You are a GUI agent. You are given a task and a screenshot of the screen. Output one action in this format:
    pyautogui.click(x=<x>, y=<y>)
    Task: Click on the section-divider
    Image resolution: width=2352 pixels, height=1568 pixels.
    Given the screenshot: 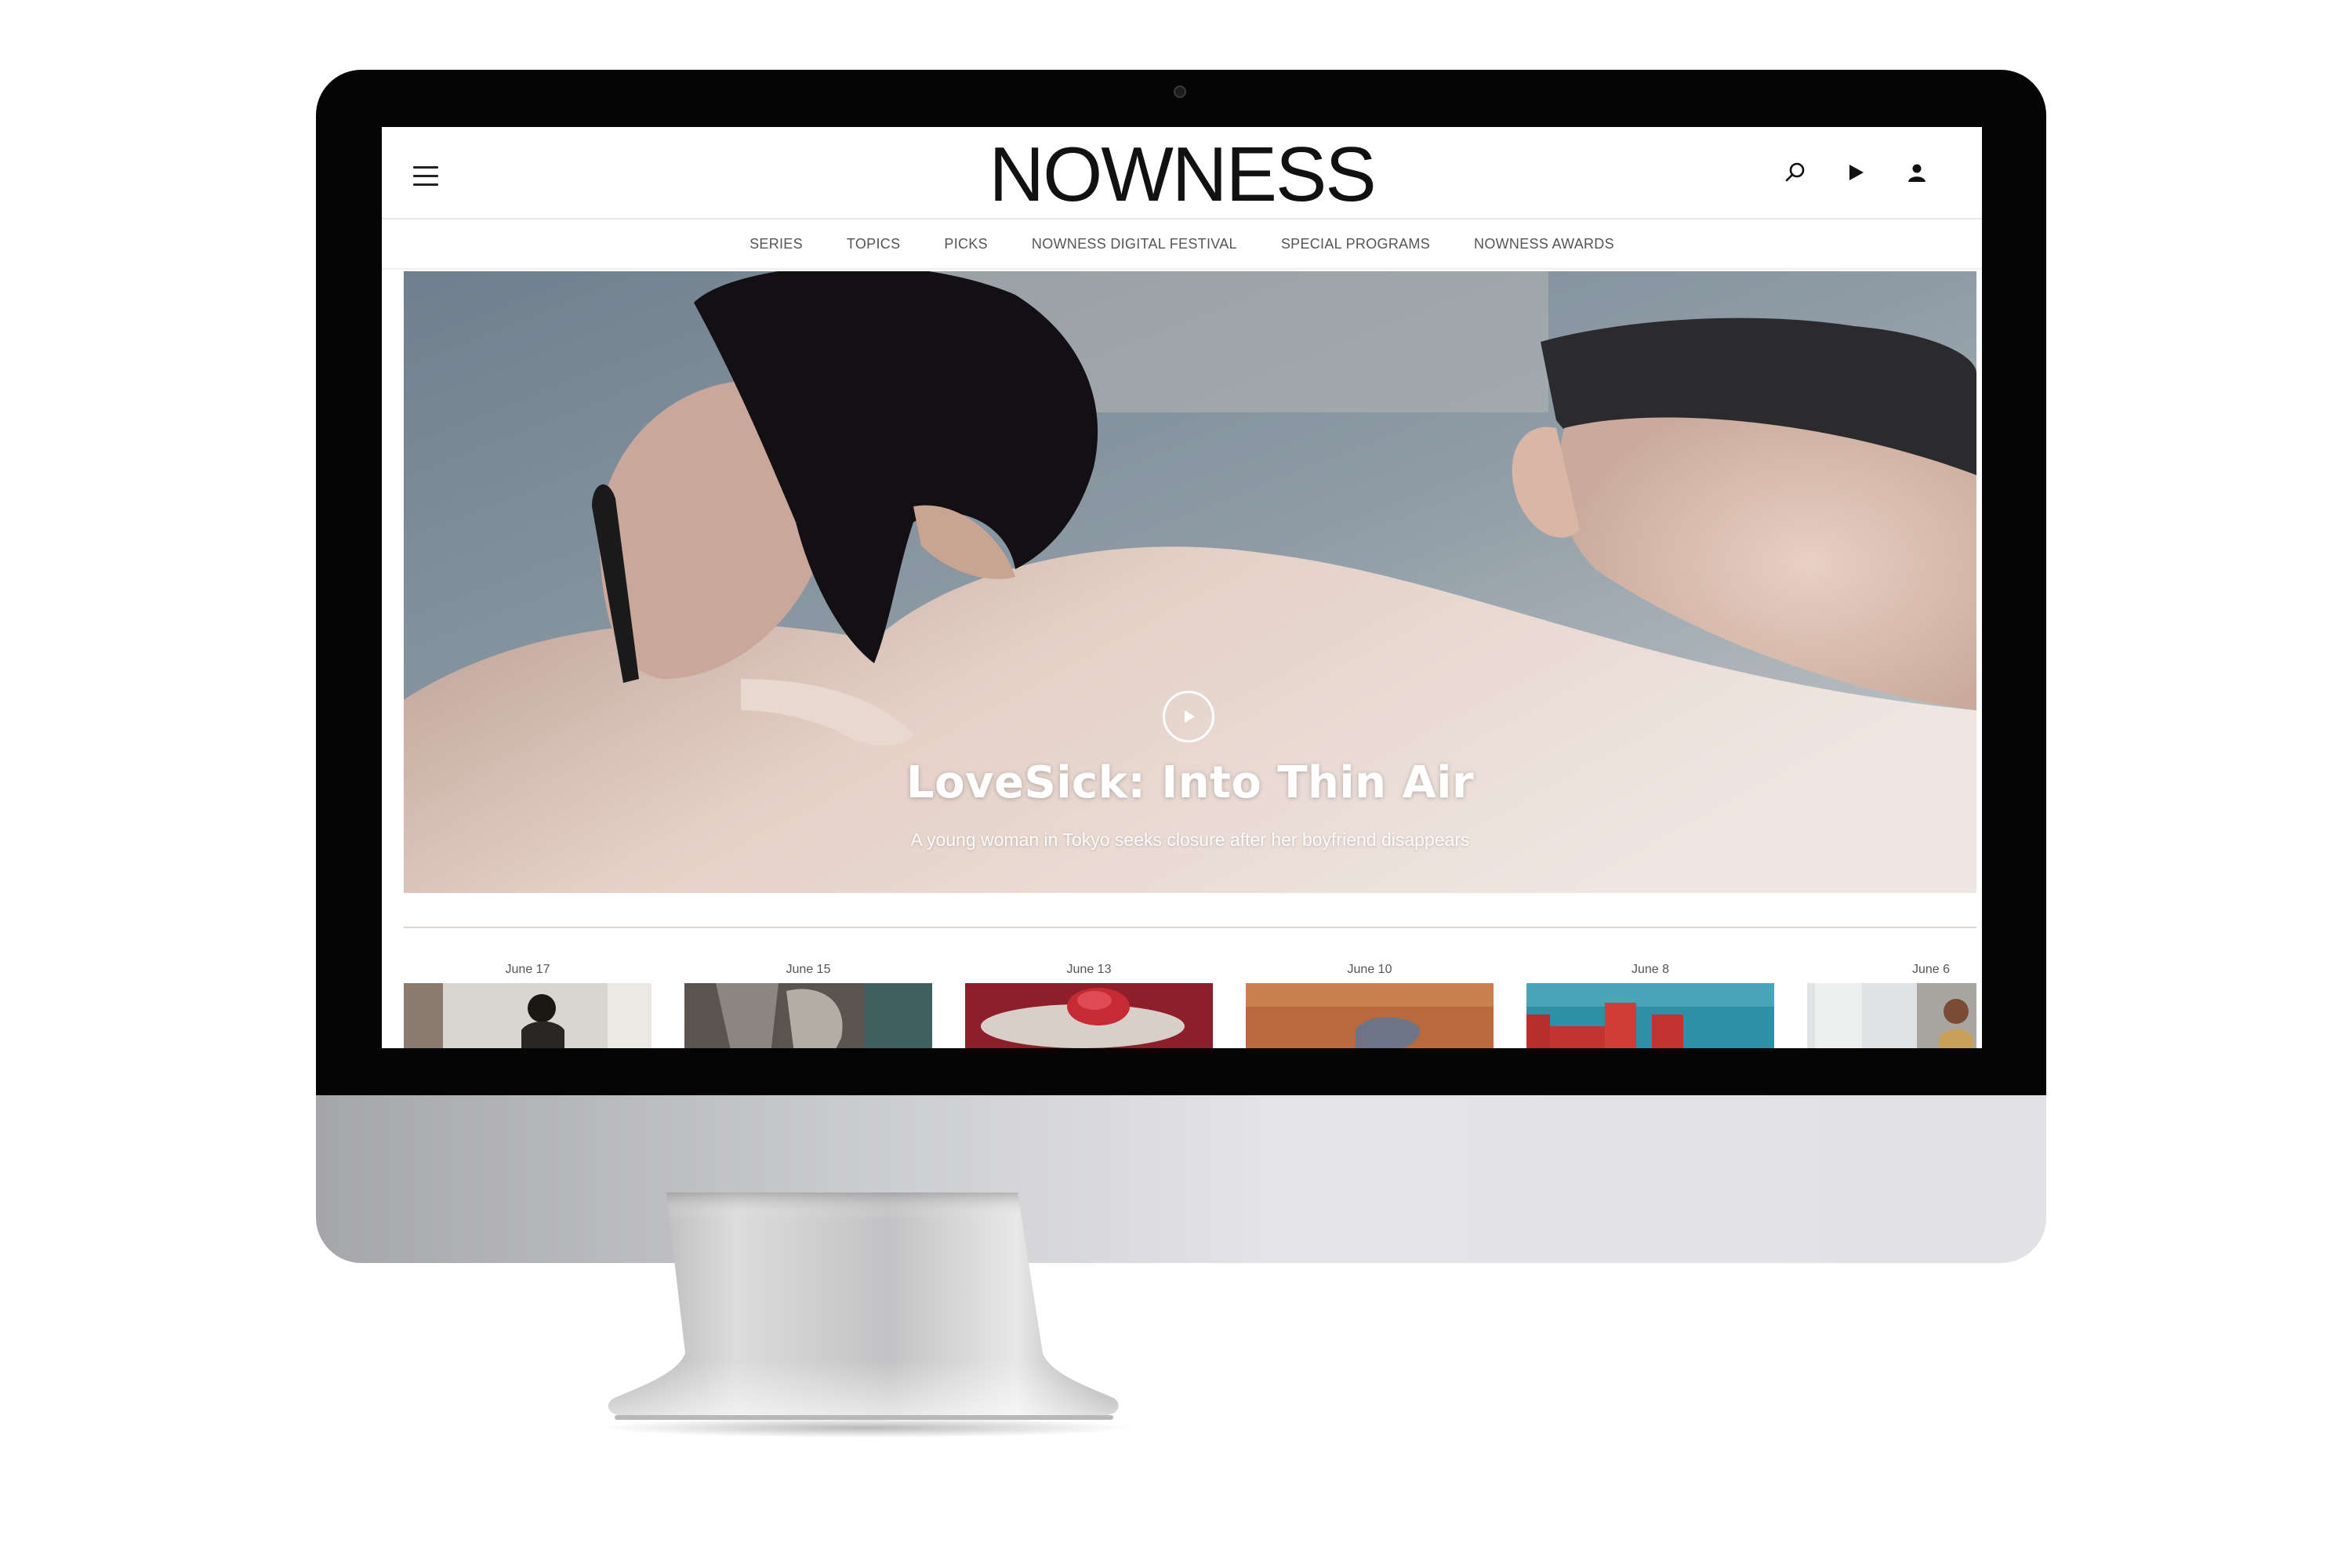 What is the action you would take?
    pyautogui.click(x=1190, y=927)
    